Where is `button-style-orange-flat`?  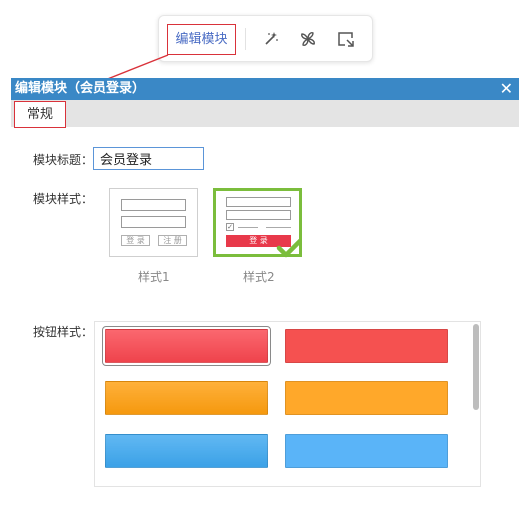
button-style-orange-flat is located at coordinates (366, 398).